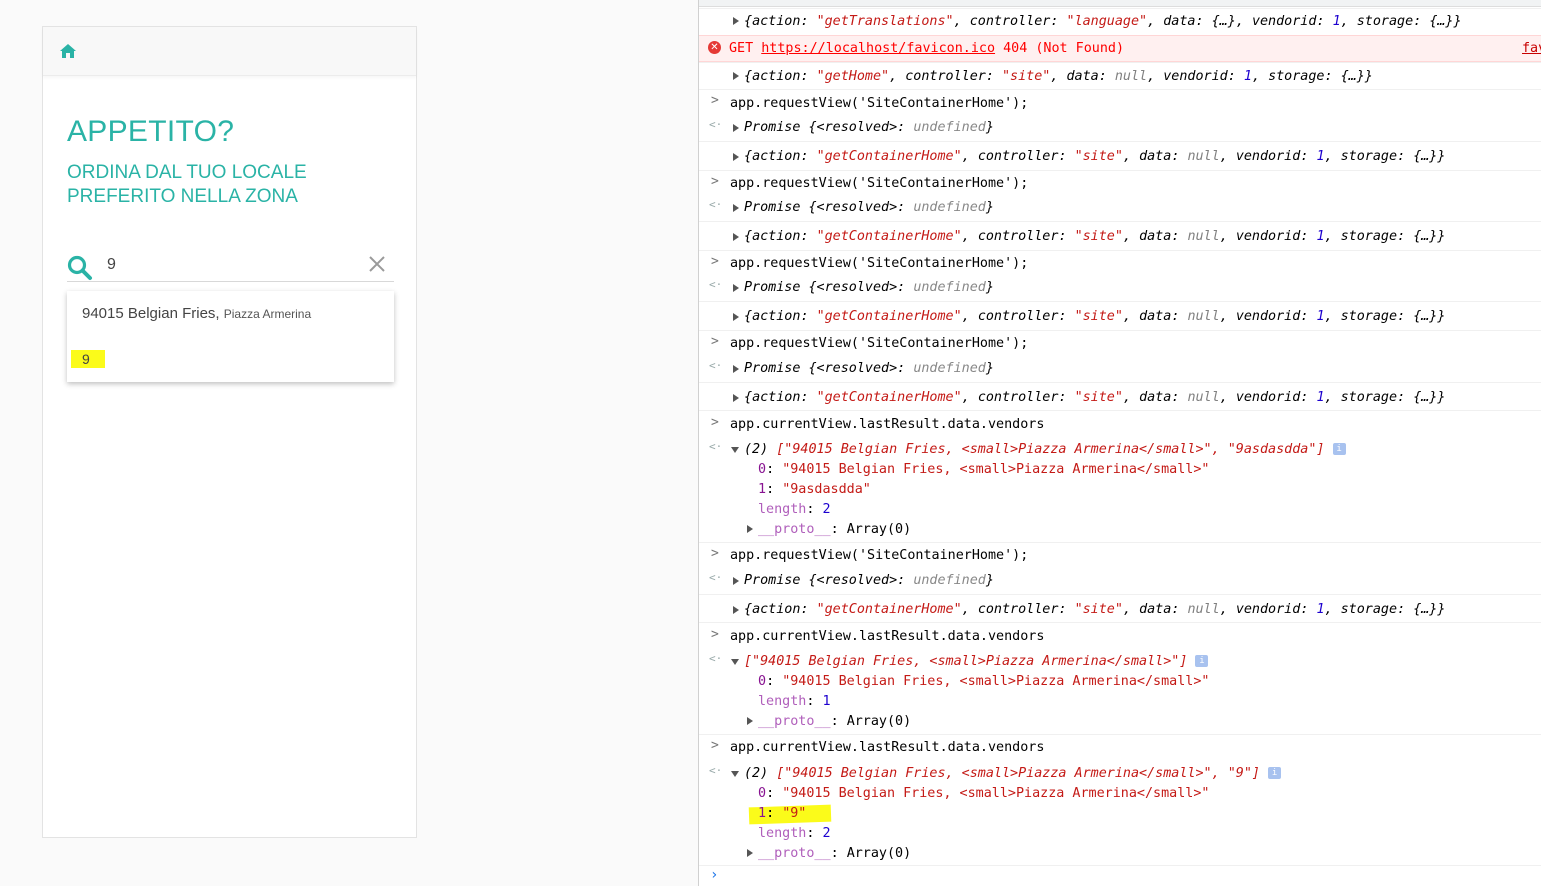 This screenshot has width=1541, height=886. What do you see at coordinates (230, 336) in the screenshot?
I see `suggestion-dropdown: 94015 Belgian Fries, Piazza Armerina 9` at bounding box center [230, 336].